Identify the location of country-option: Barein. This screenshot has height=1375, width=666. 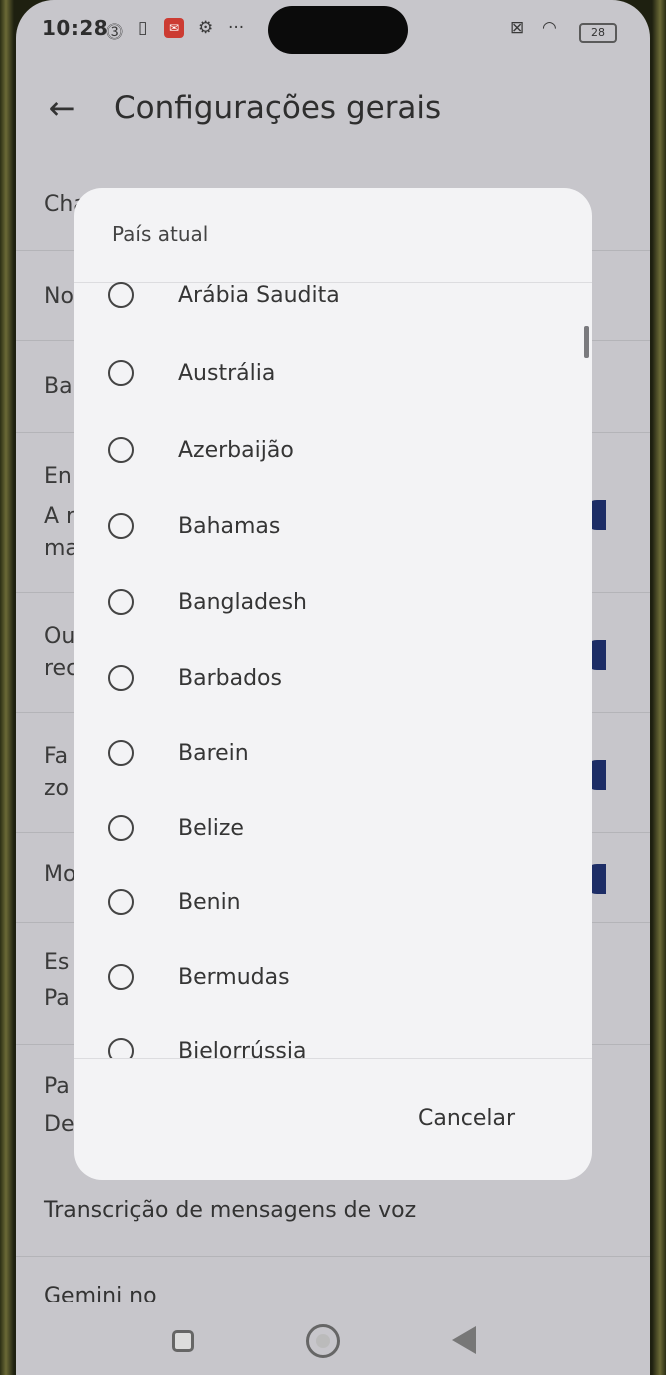
(178, 753).